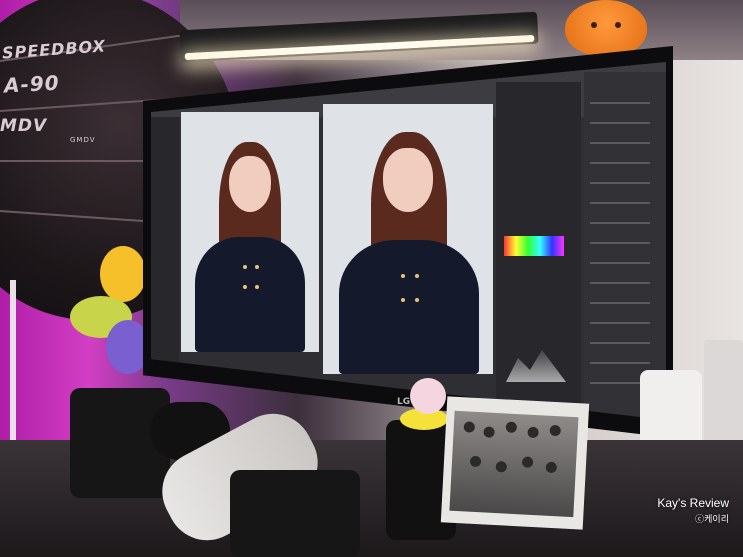 This screenshot has width=743, height=557. What do you see at coordinates (625, 246) in the screenshot?
I see `editor-history-panel` at bounding box center [625, 246].